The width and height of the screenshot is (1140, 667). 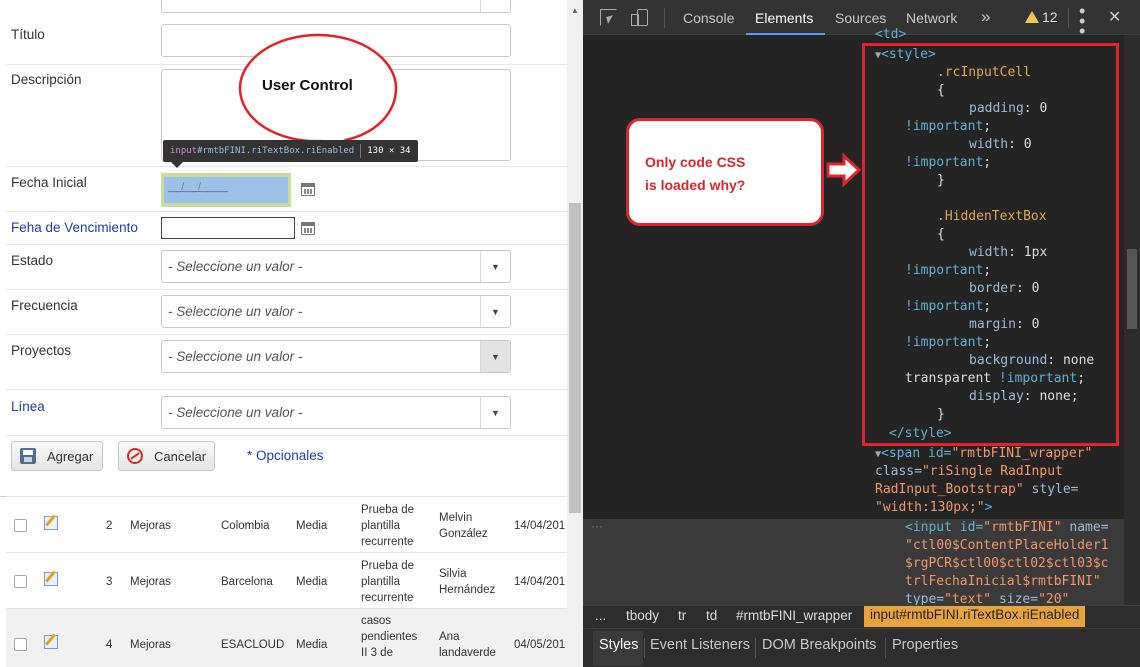 I want to click on code-attr: name=, so click(x=1089, y=527).